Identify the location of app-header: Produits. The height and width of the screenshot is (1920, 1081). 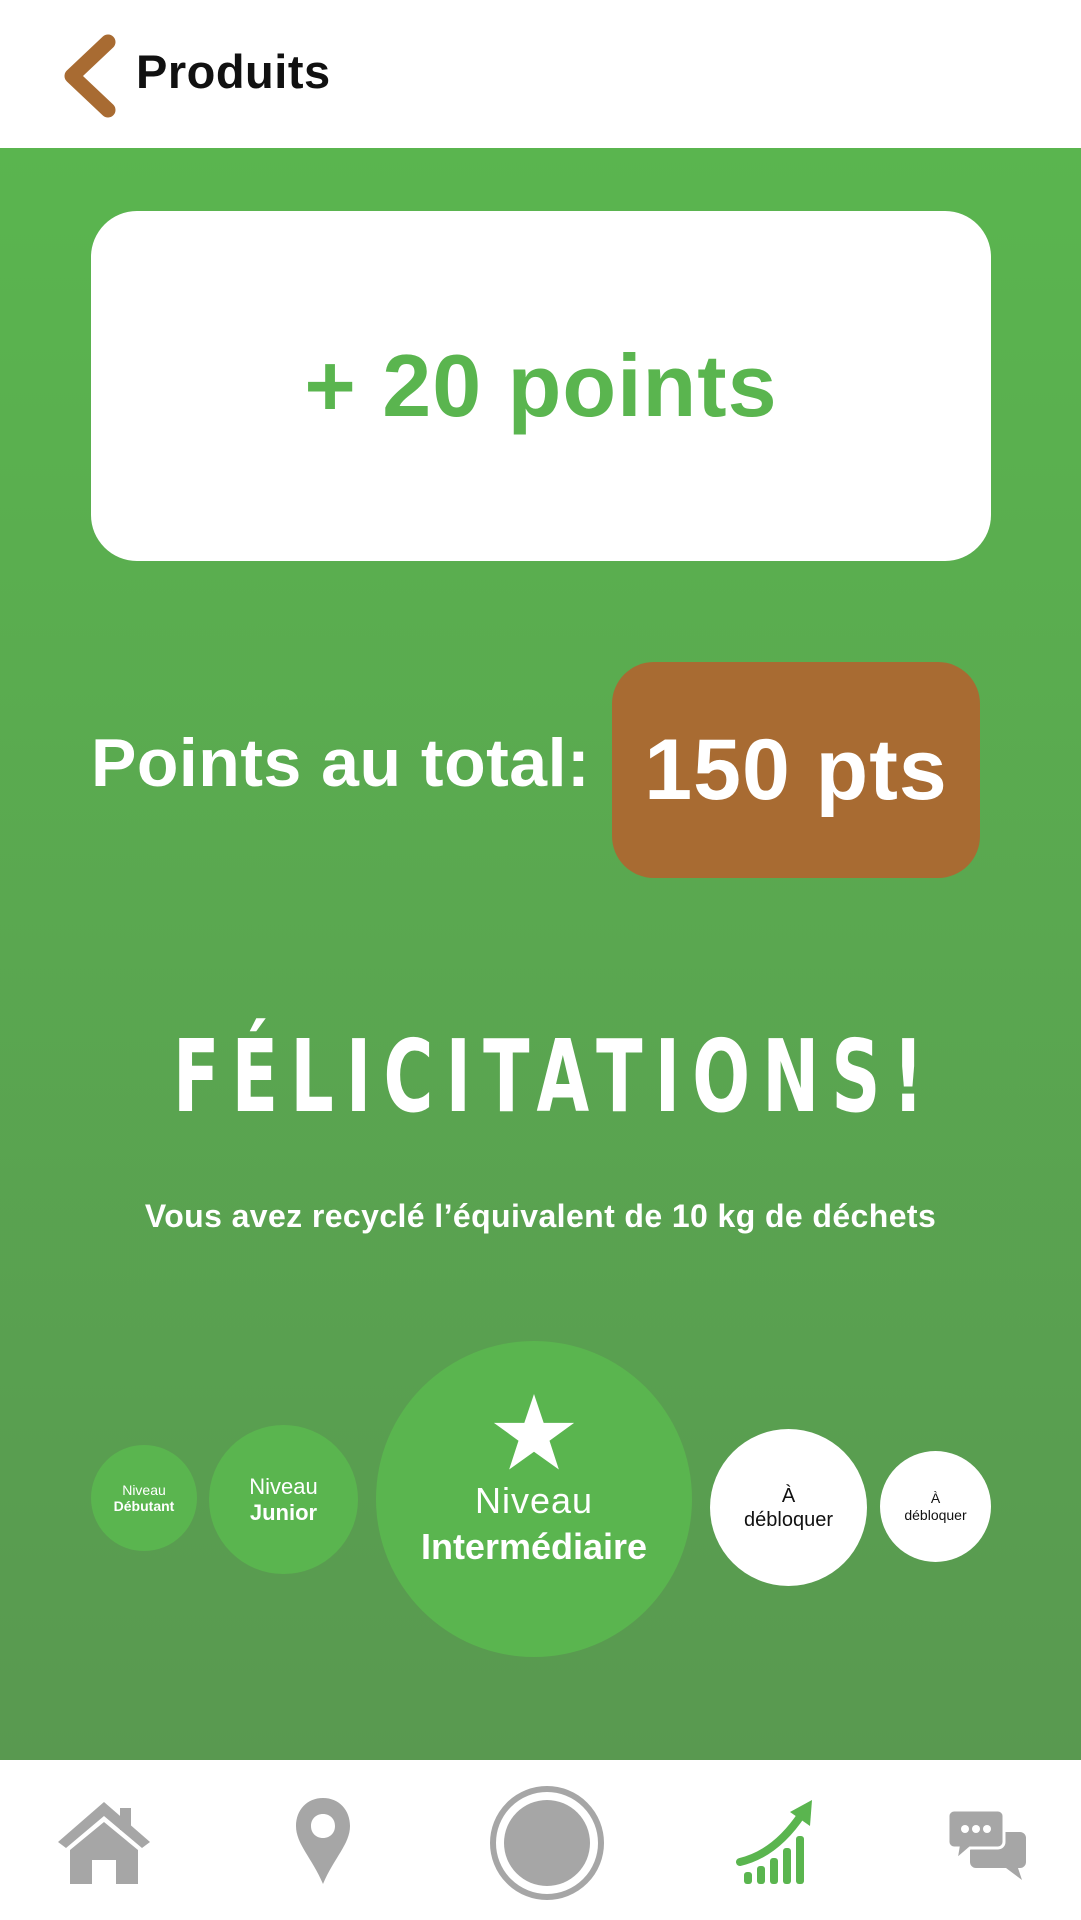
(540, 74).